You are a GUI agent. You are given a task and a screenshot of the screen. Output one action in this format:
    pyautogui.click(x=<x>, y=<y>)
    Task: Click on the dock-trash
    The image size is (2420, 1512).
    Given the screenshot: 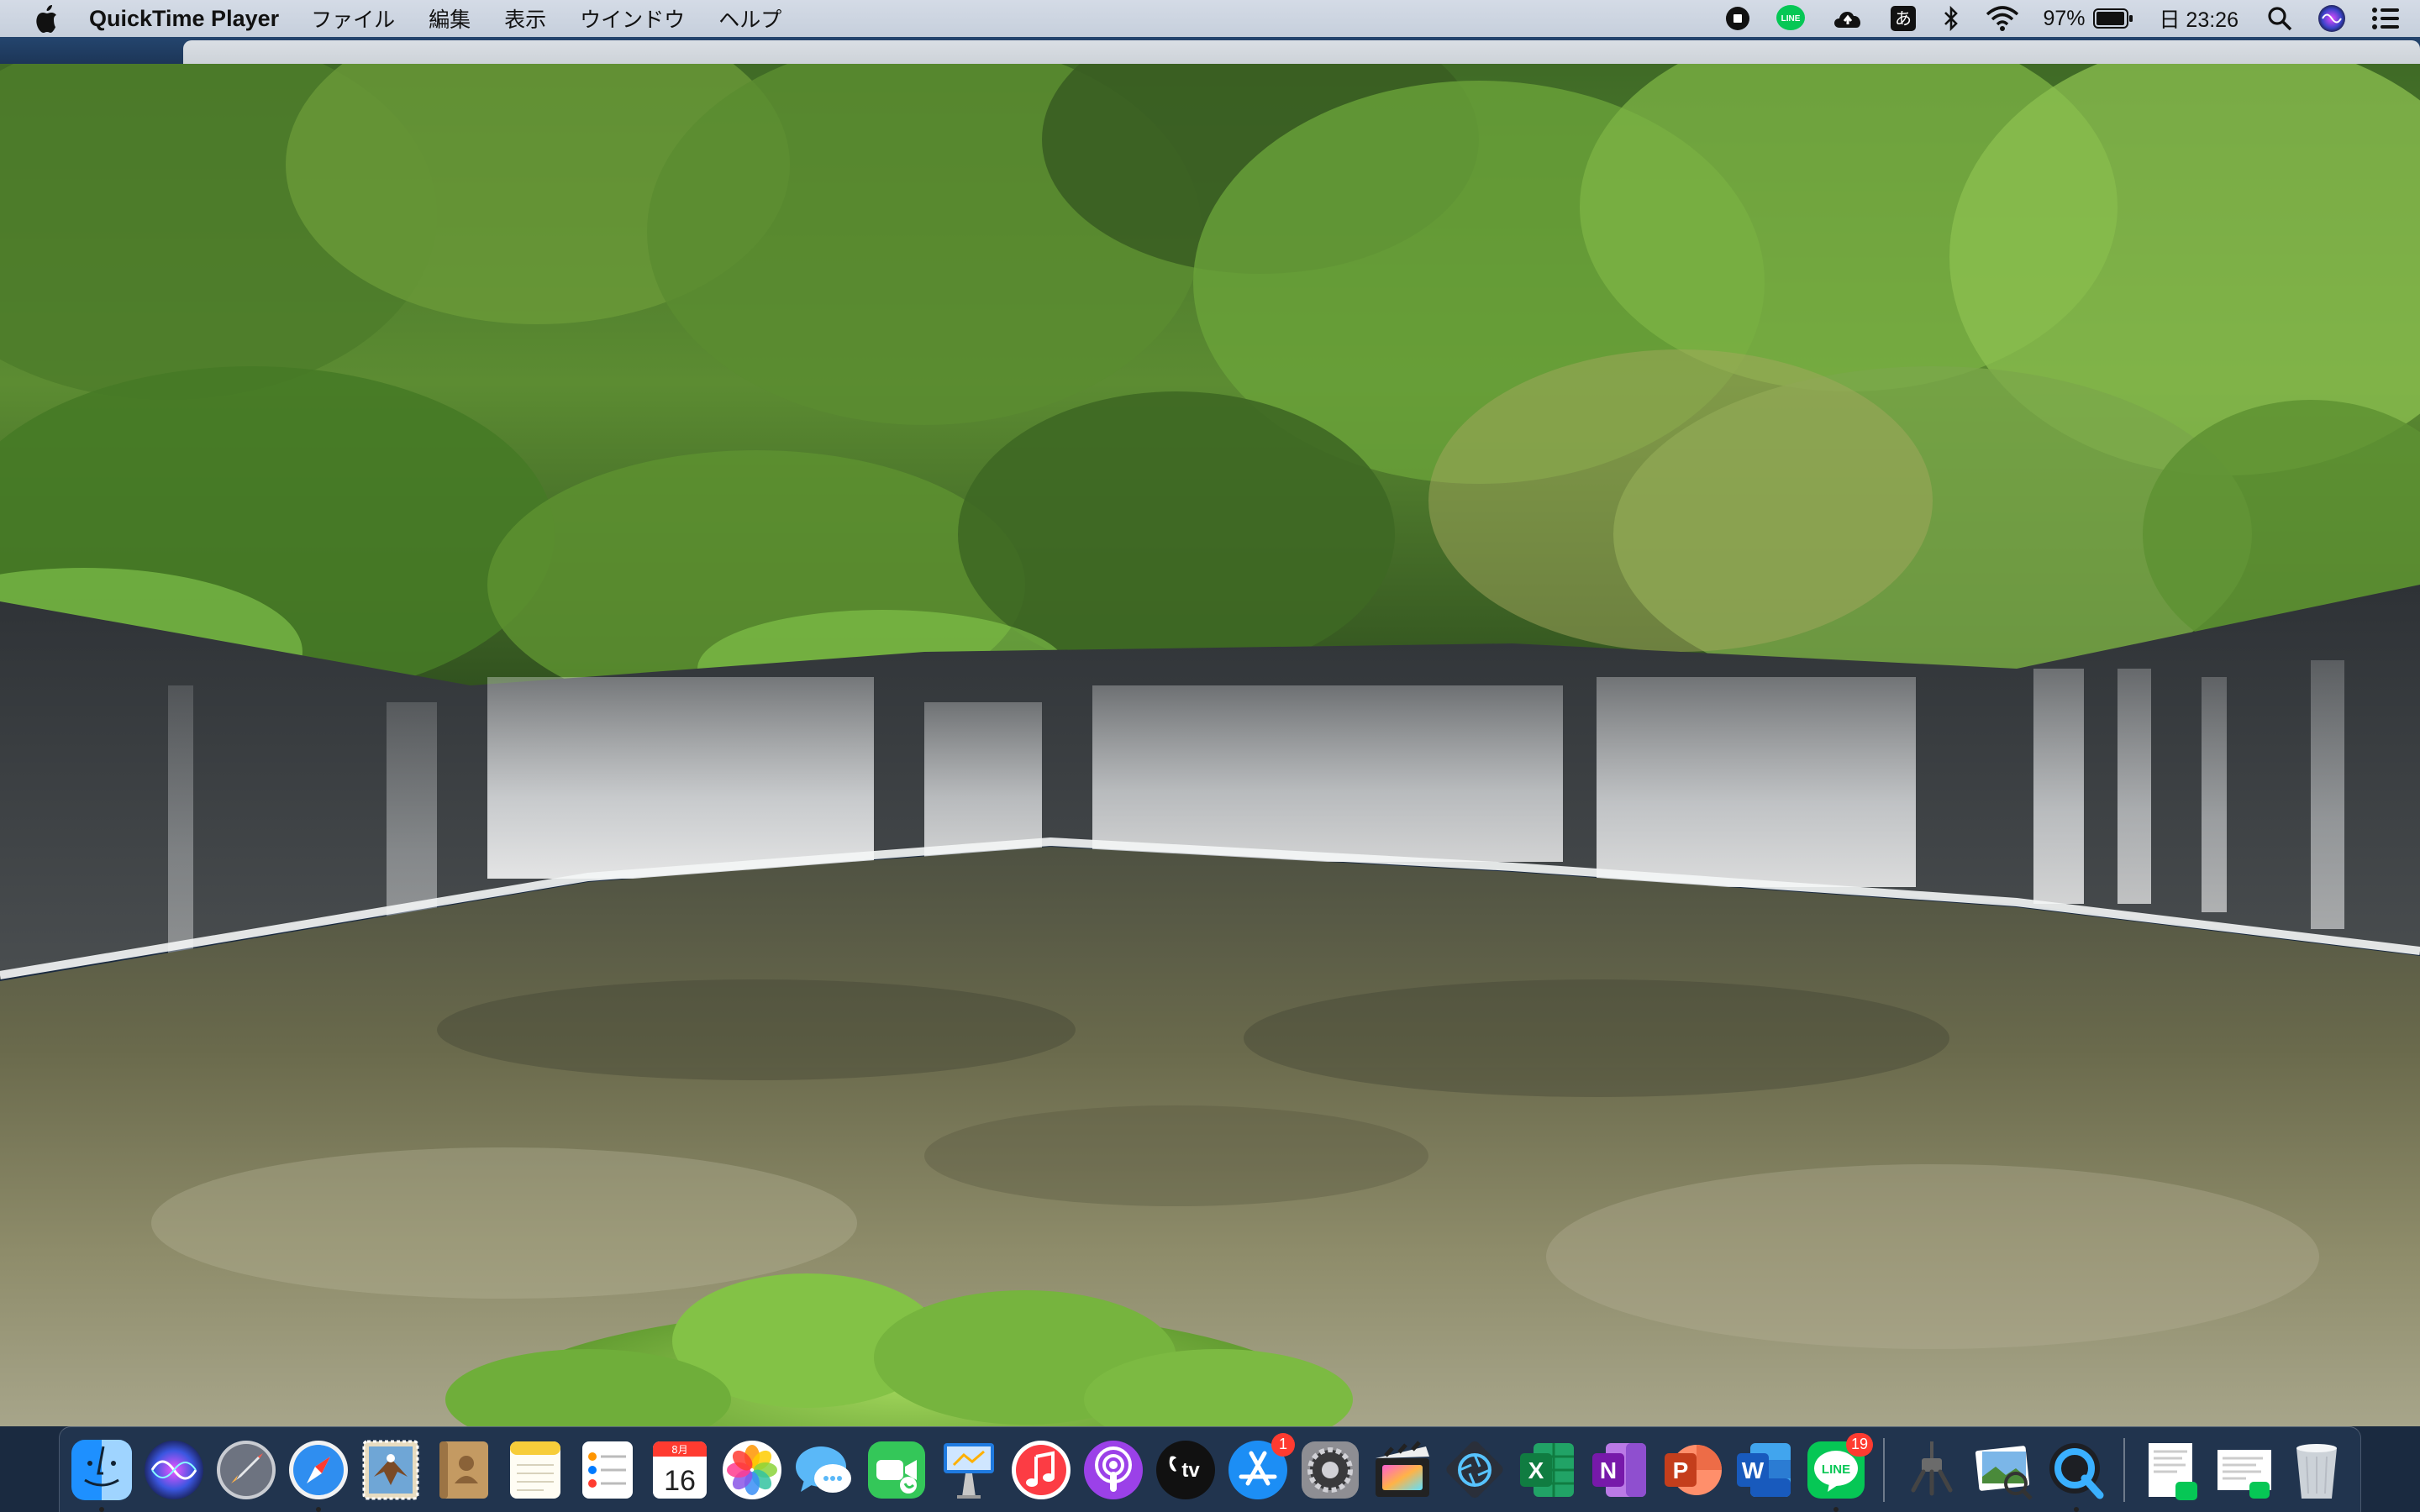 What is the action you would take?
    pyautogui.click(x=2317, y=1470)
    